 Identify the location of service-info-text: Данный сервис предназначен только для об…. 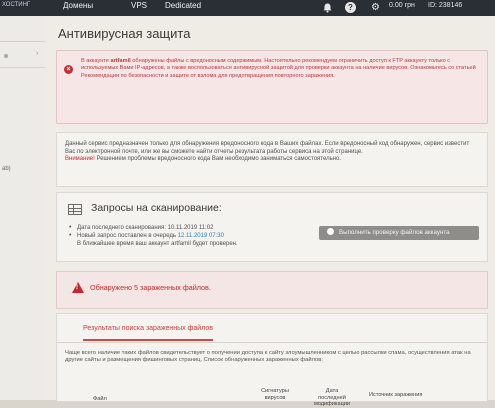
(267, 152).